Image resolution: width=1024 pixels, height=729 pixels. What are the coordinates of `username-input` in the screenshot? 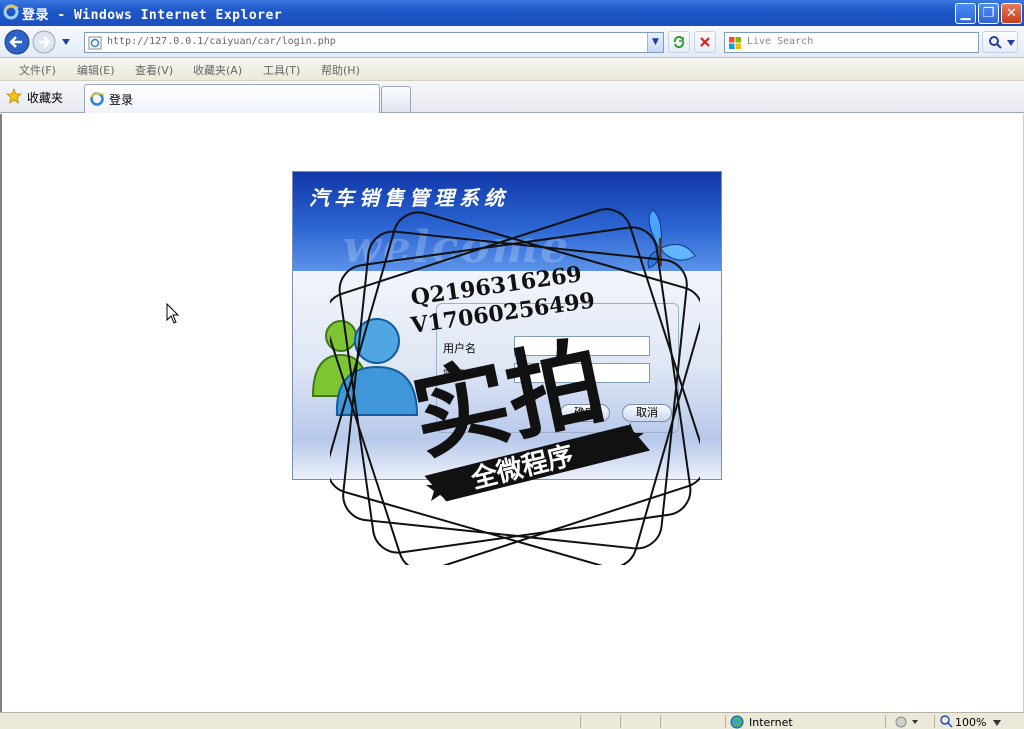 It's located at (582, 346).